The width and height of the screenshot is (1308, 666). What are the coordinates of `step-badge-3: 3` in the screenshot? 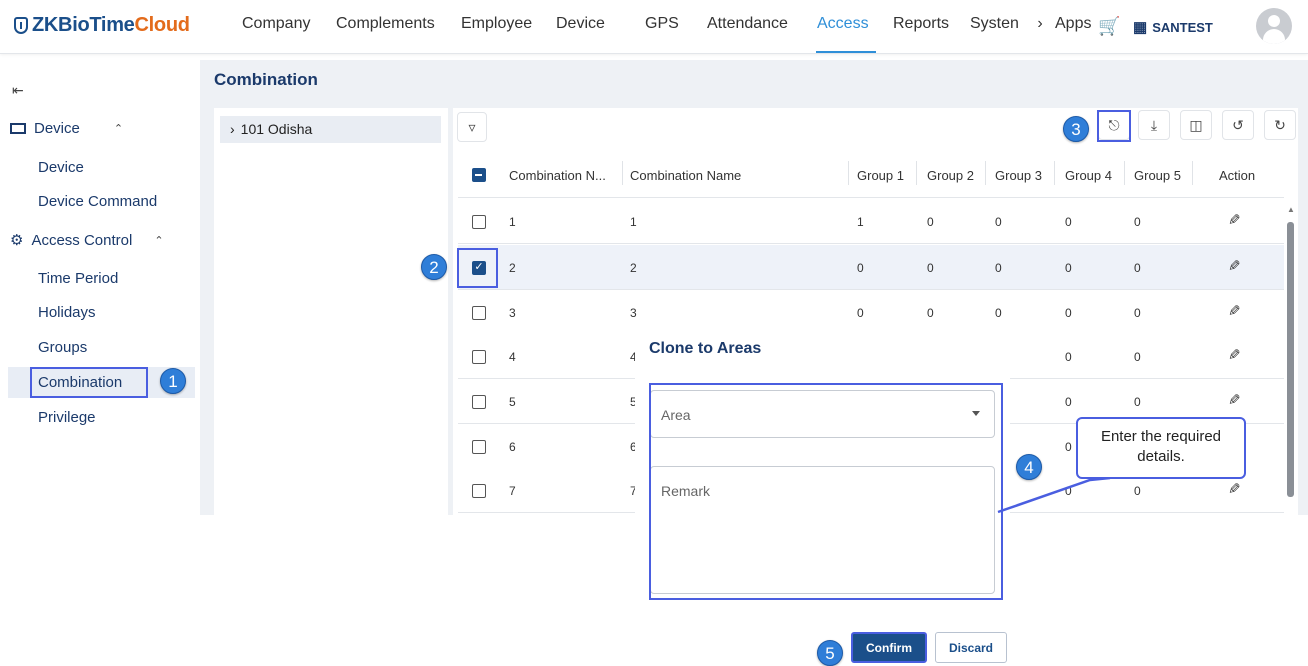 It's located at (1076, 129).